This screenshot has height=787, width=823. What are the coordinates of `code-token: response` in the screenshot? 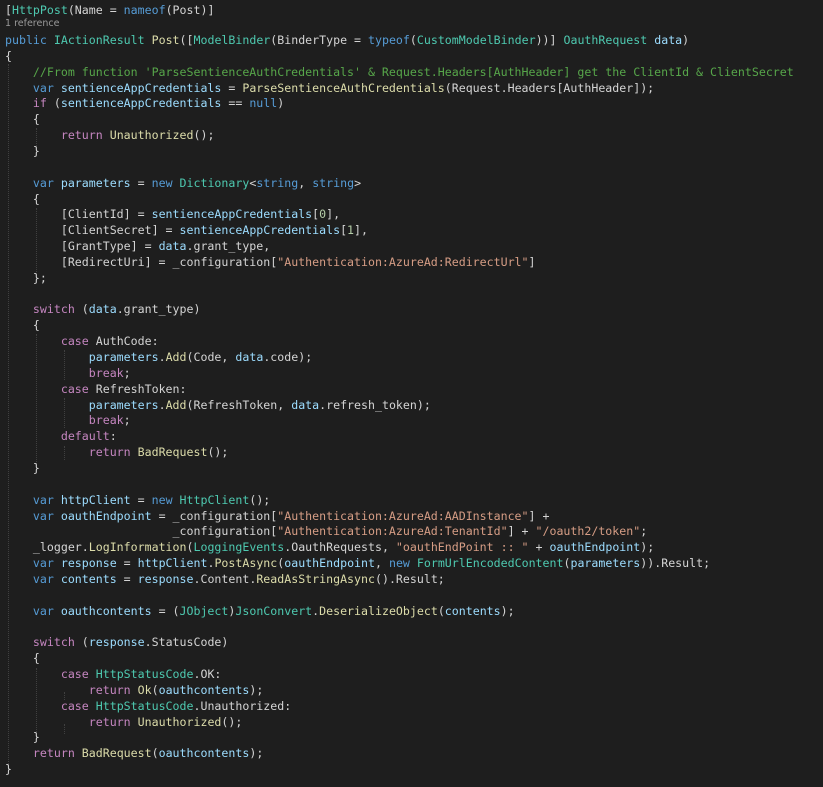 It's located at (116, 642).